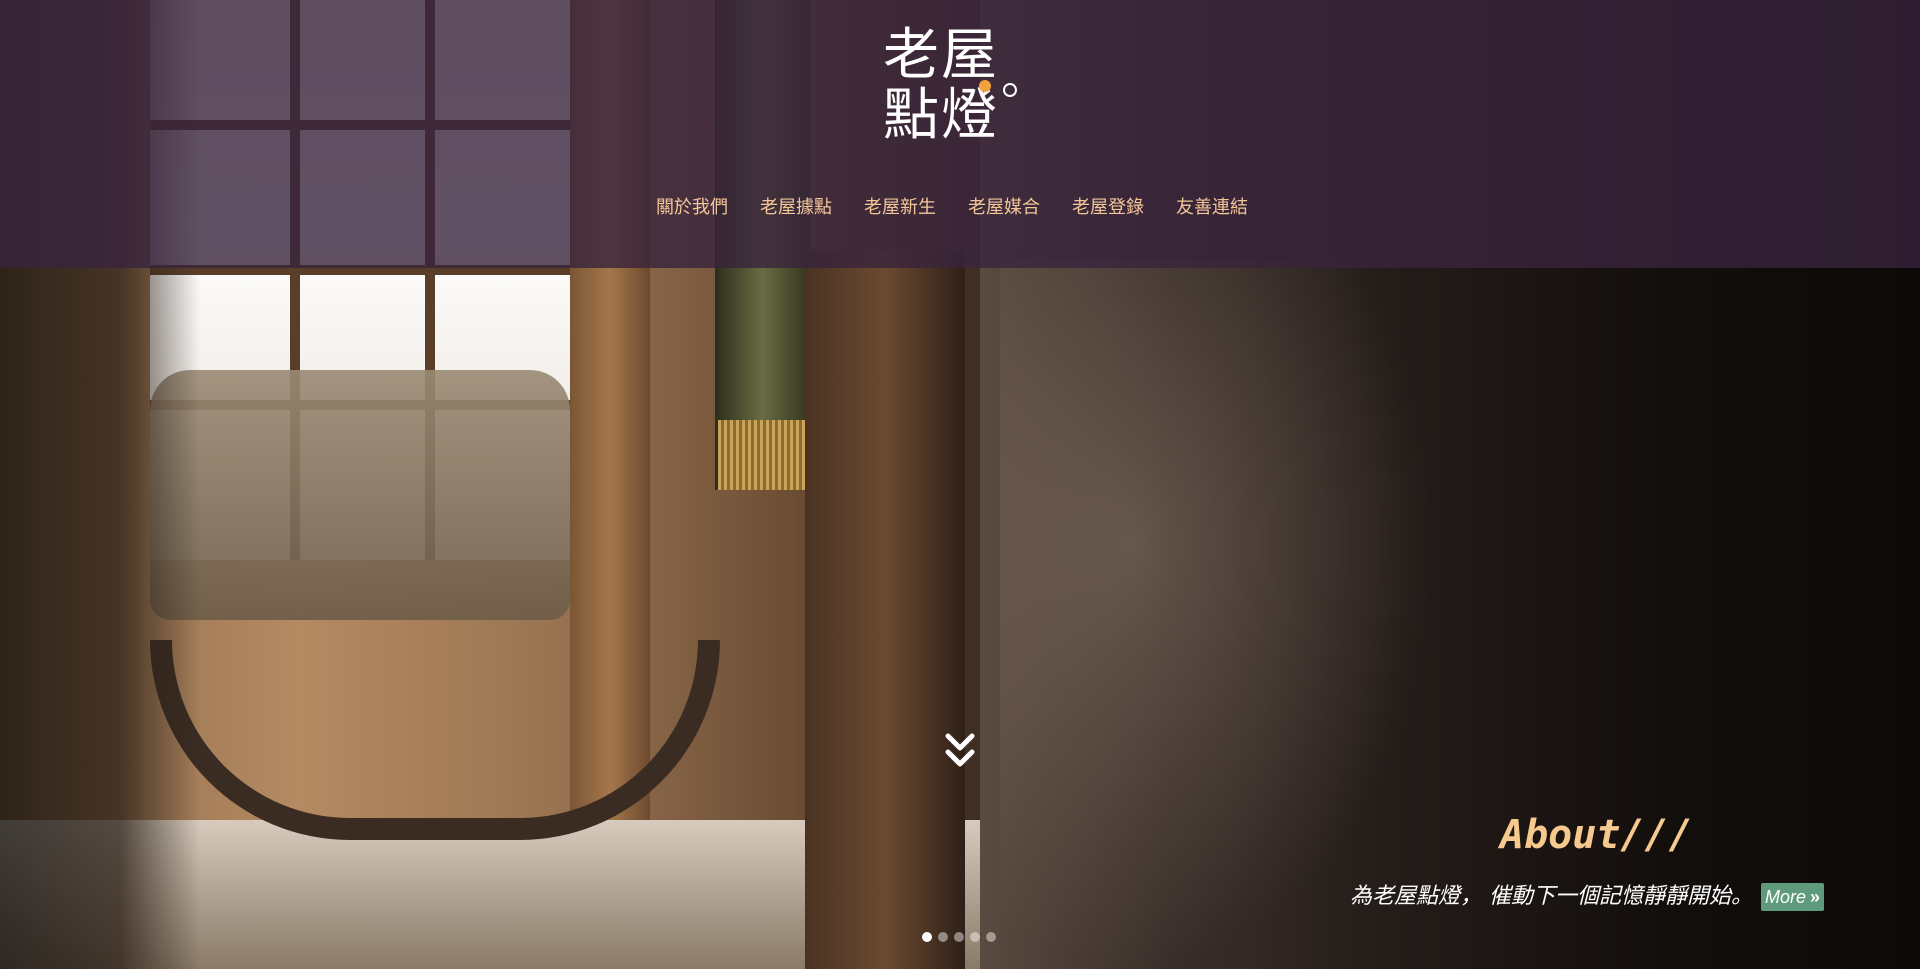  I want to click on nav-item-registration: 老屋登錄, so click(1108, 208).